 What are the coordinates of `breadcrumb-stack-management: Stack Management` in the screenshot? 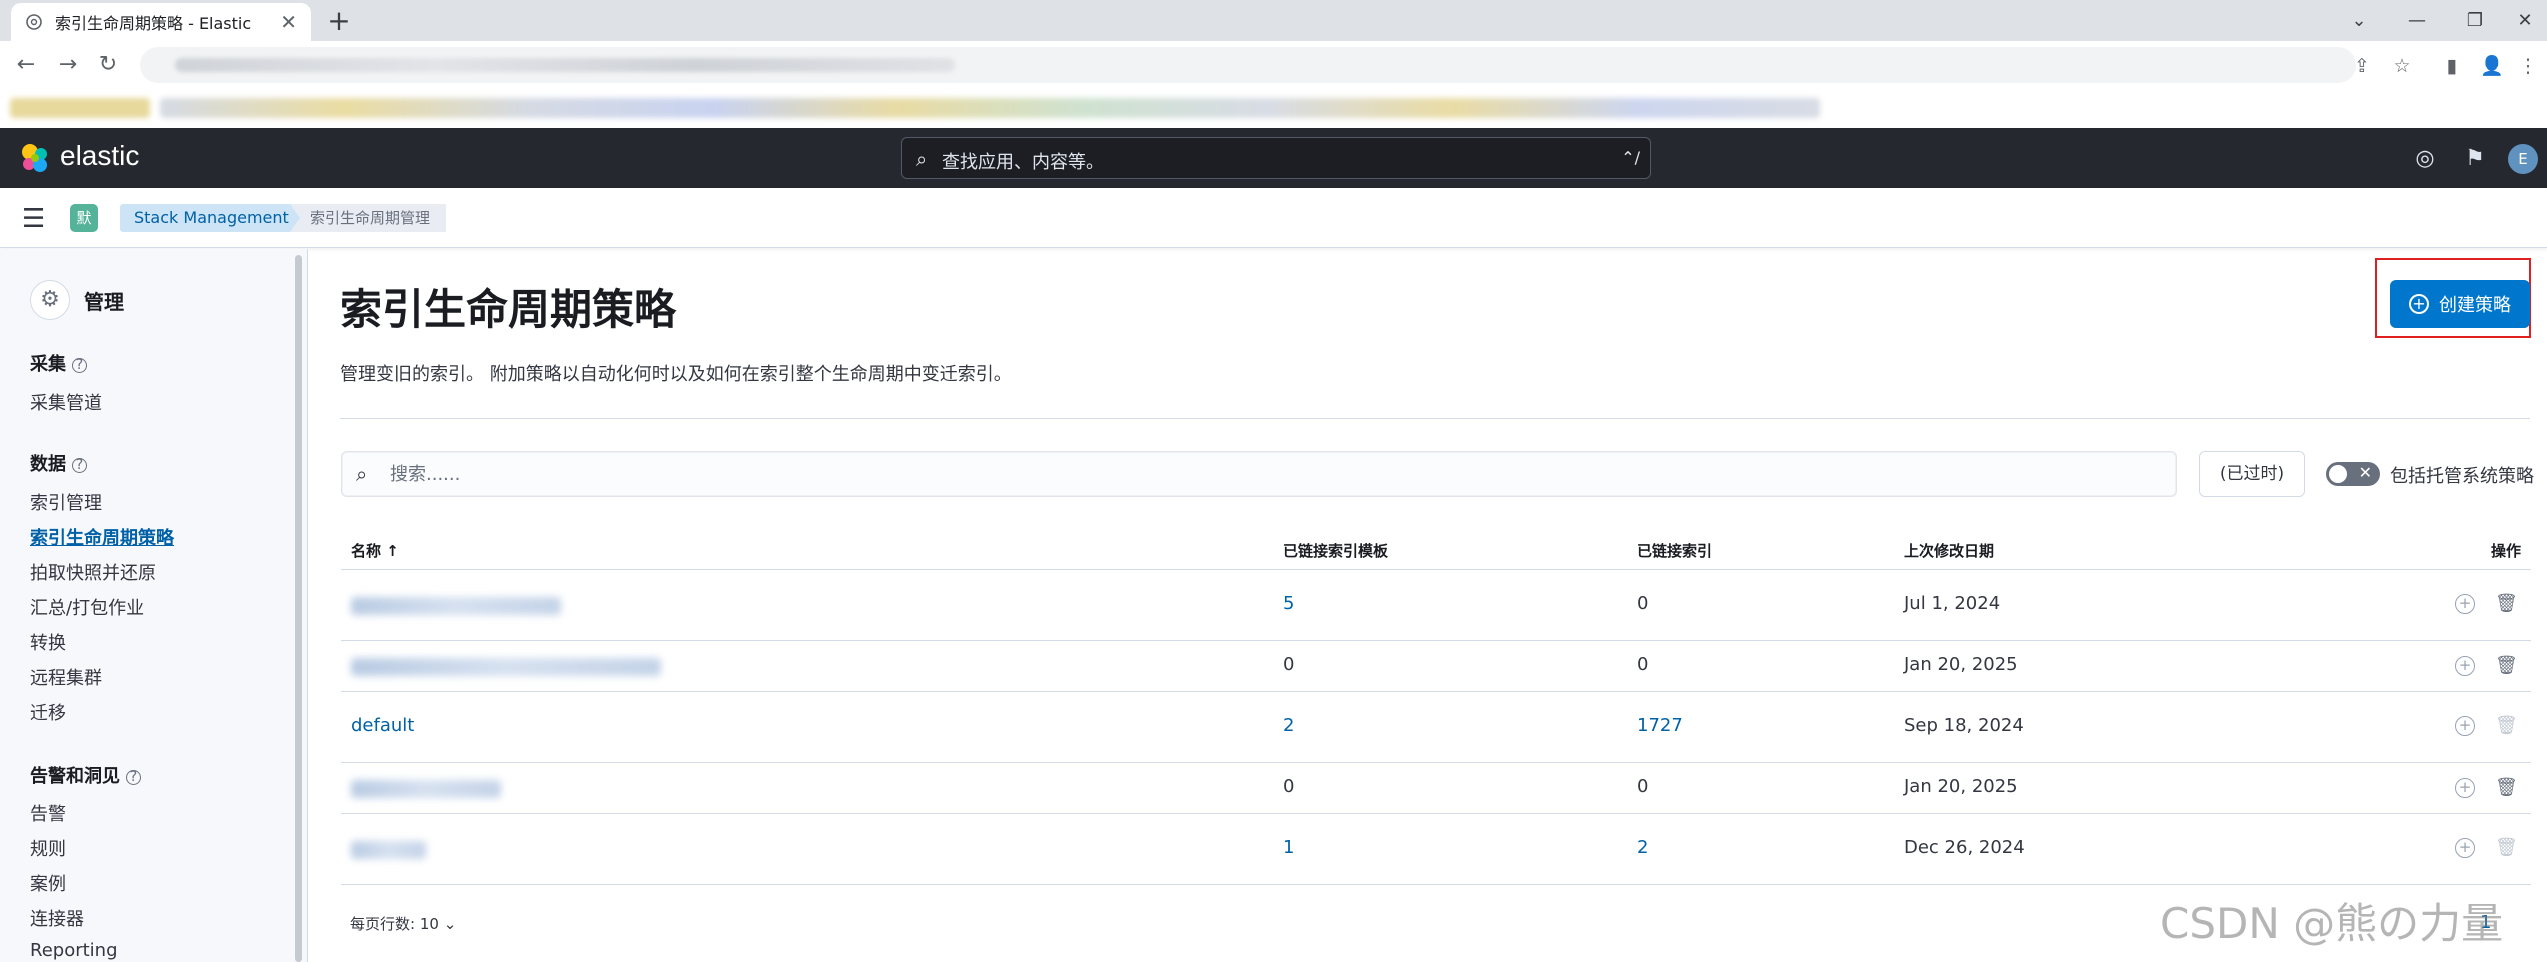 It's located at (213, 218).